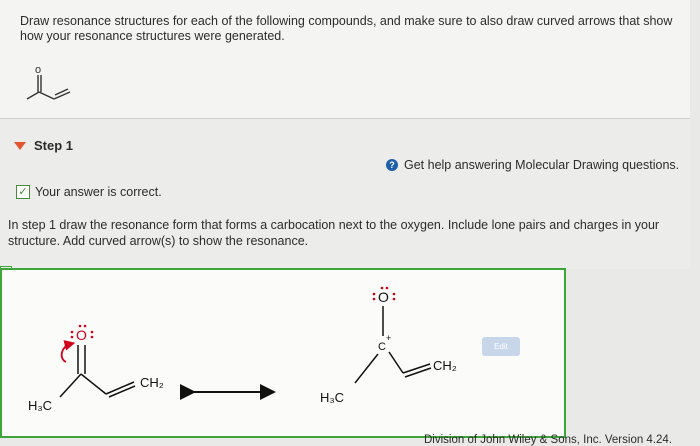 The width and height of the screenshot is (700, 446). I want to click on answer-status: ✓ Your answer is correct., so click(89, 192).